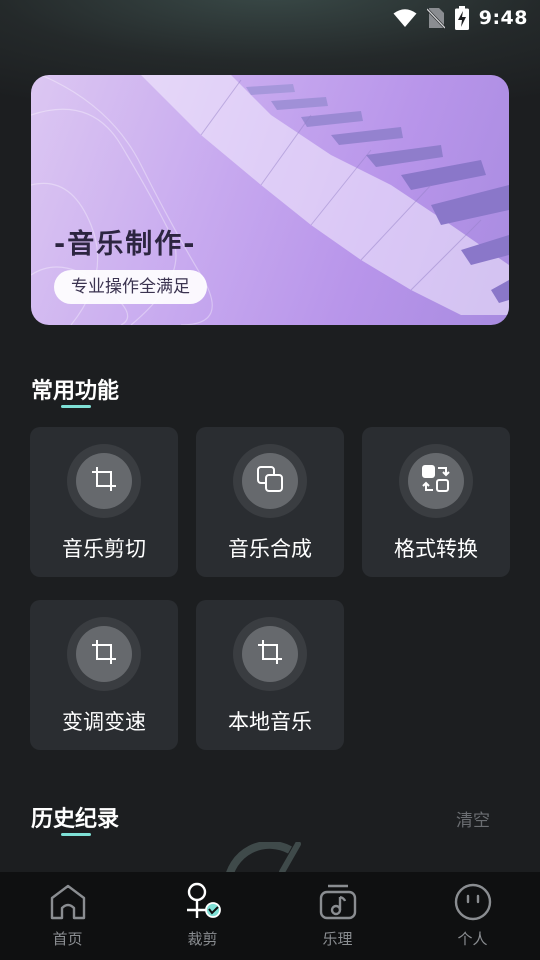  I want to click on battery-charging-icon, so click(461, 18).